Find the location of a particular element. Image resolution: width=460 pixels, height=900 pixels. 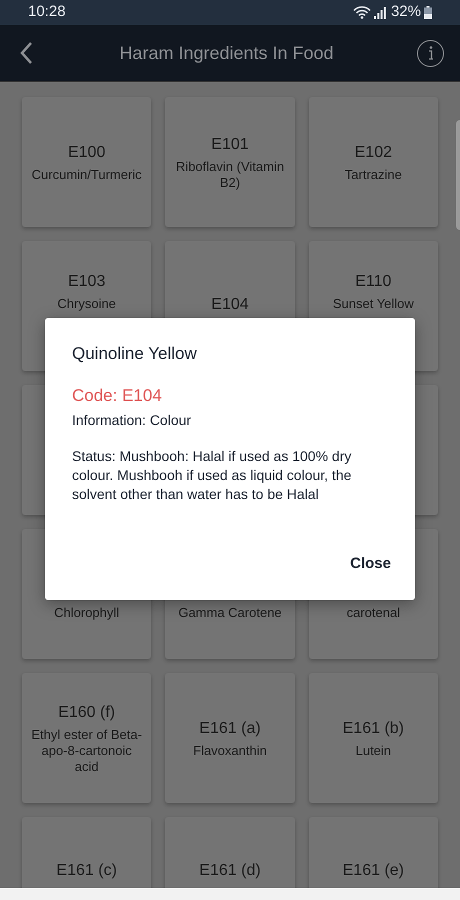

status-time: 10:28 is located at coordinates (47, 12).